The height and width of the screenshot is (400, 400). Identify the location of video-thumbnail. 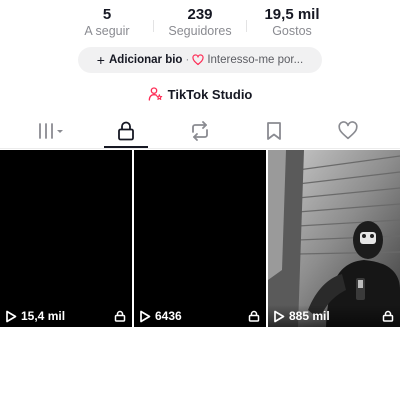
(334, 238).